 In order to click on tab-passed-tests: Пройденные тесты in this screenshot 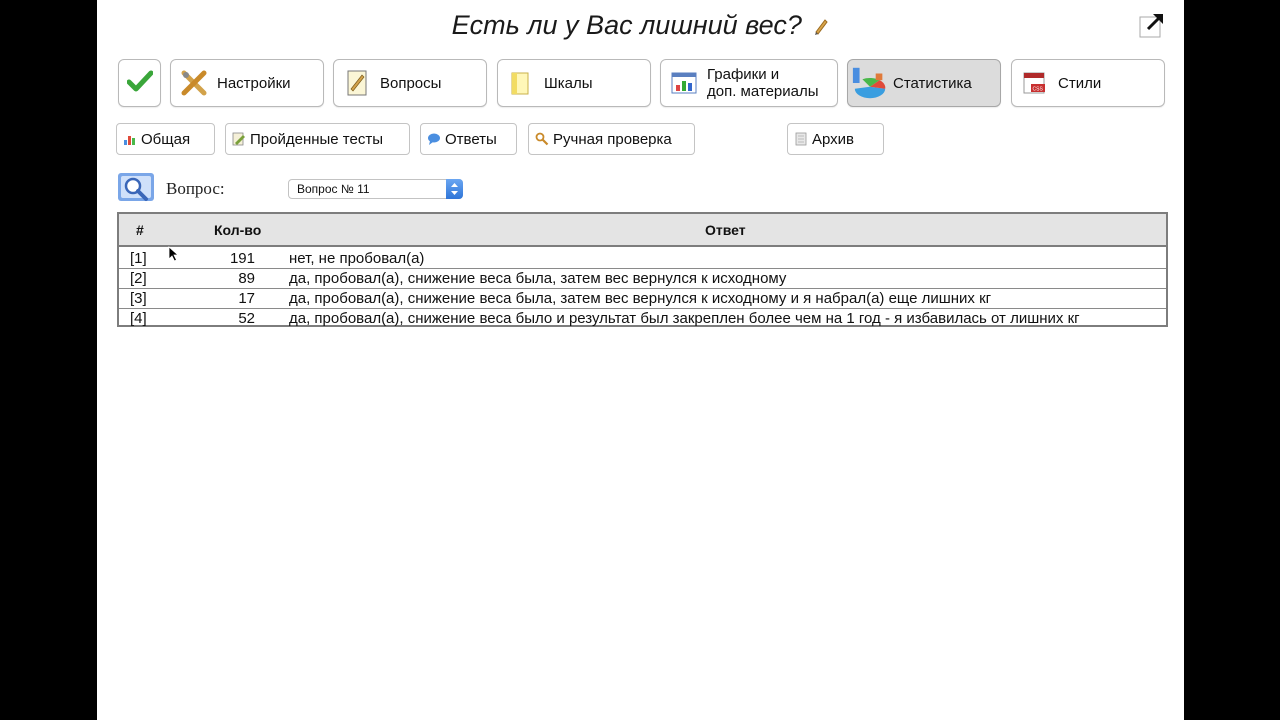, I will do `click(317, 139)`.